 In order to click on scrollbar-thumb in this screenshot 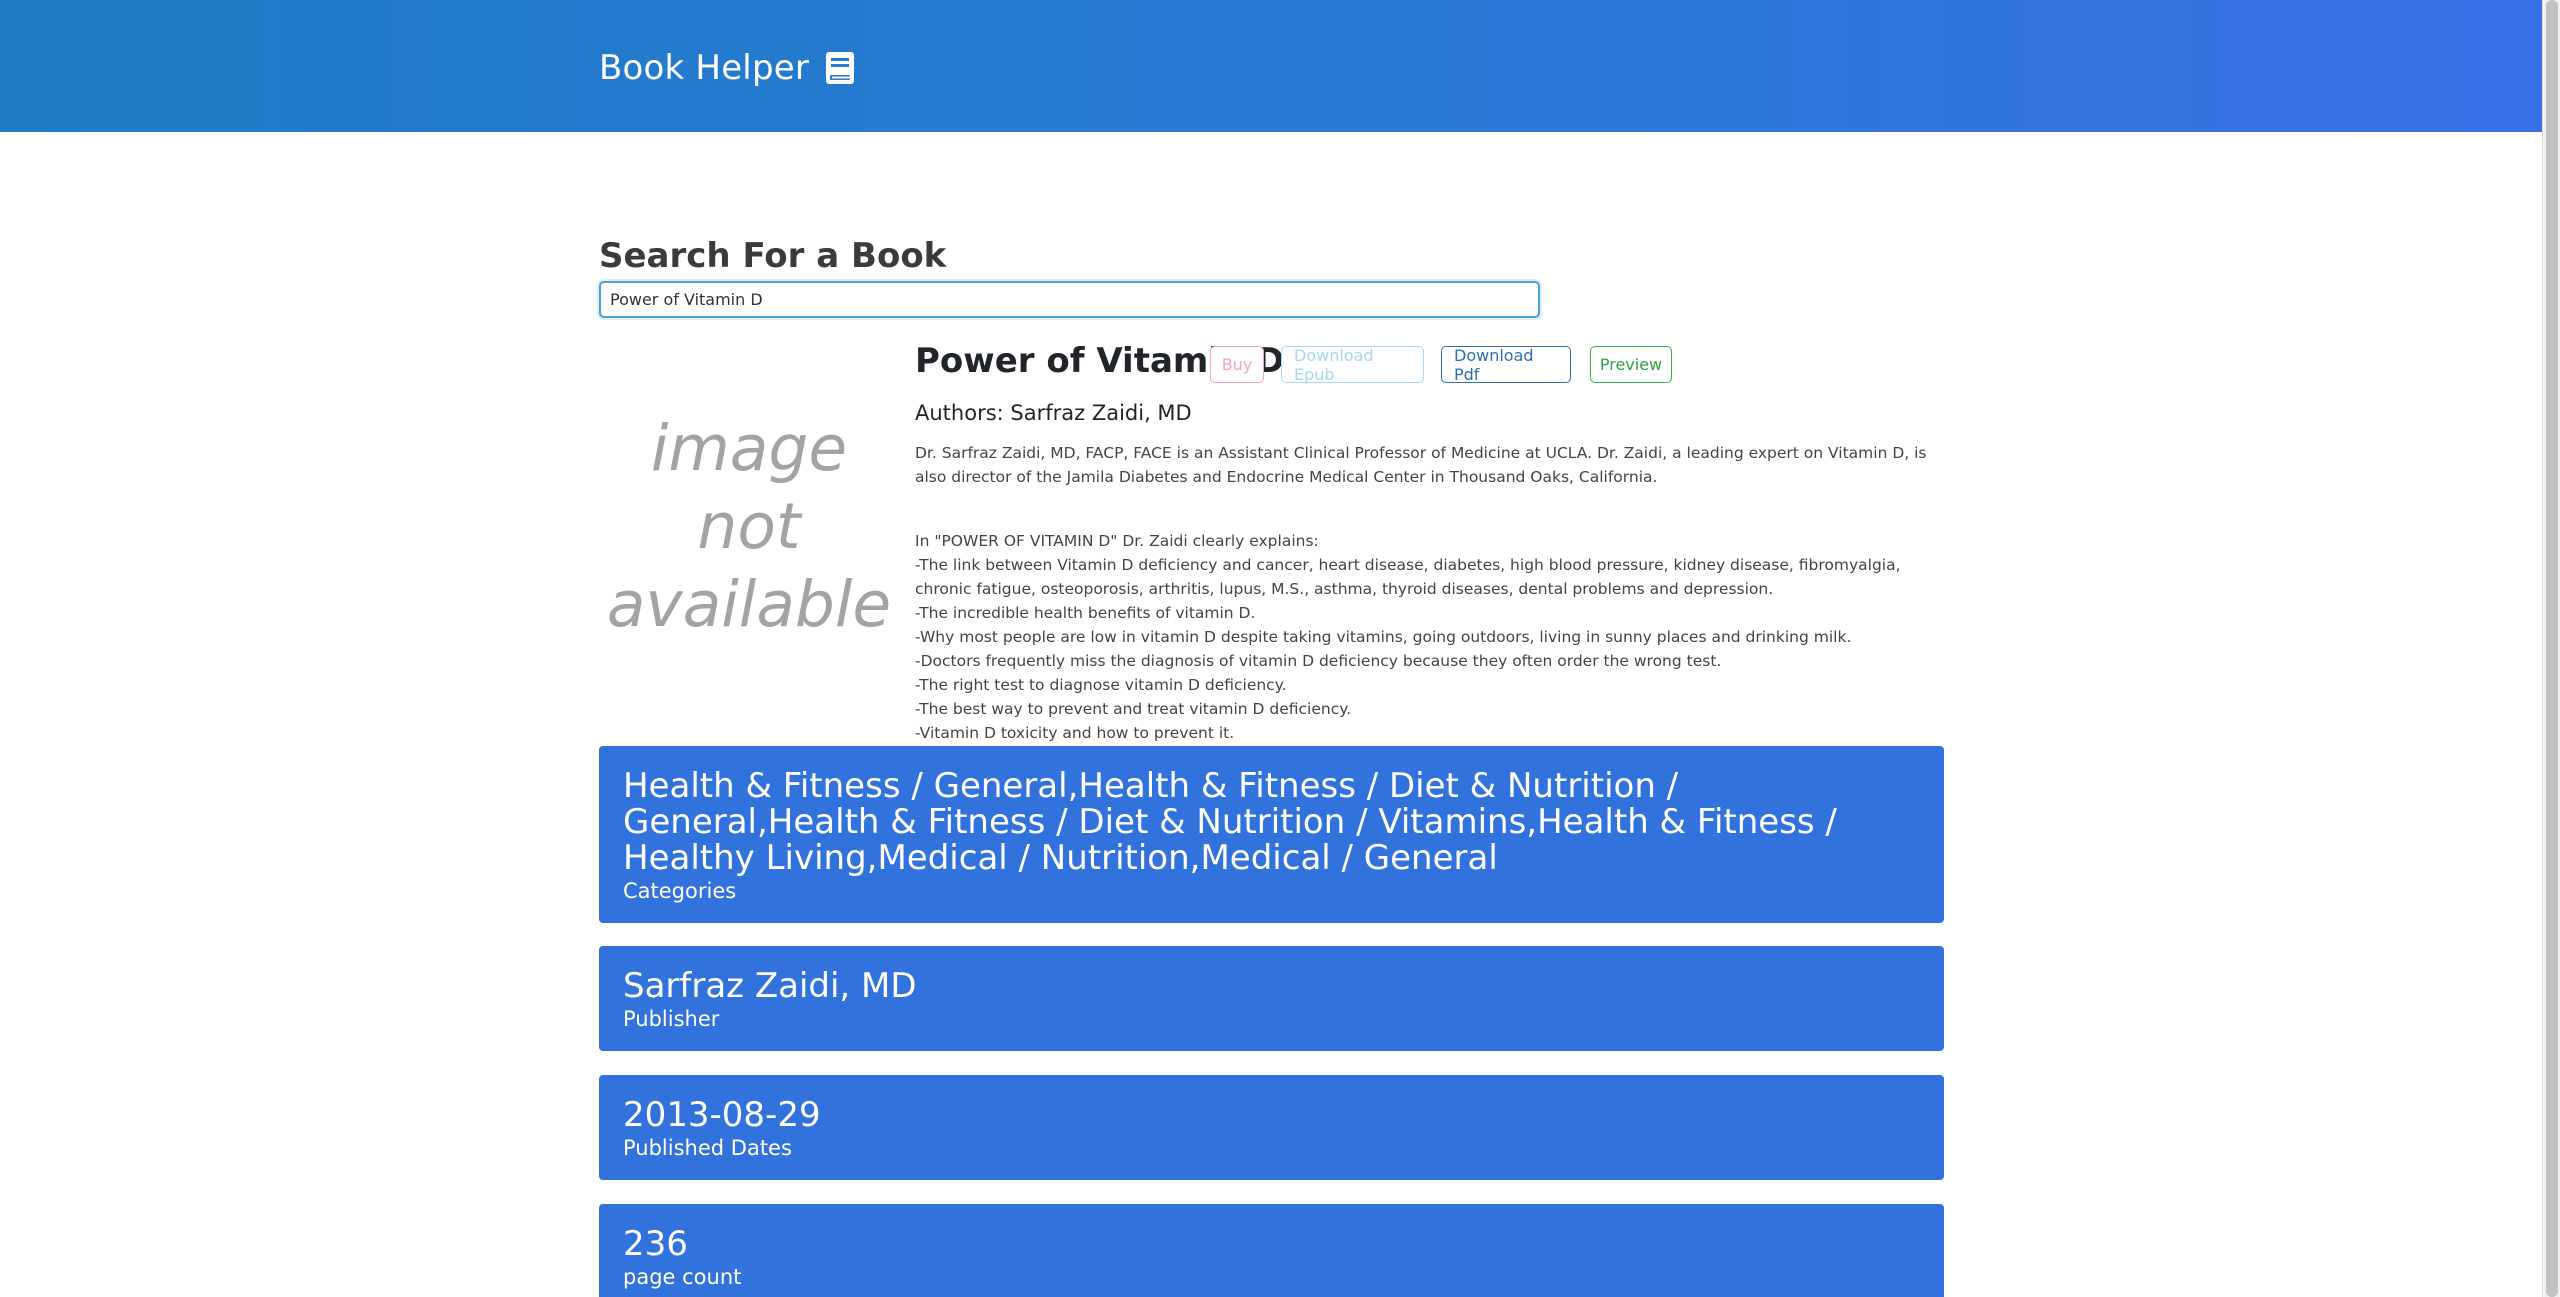, I will do `click(2552, 648)`.